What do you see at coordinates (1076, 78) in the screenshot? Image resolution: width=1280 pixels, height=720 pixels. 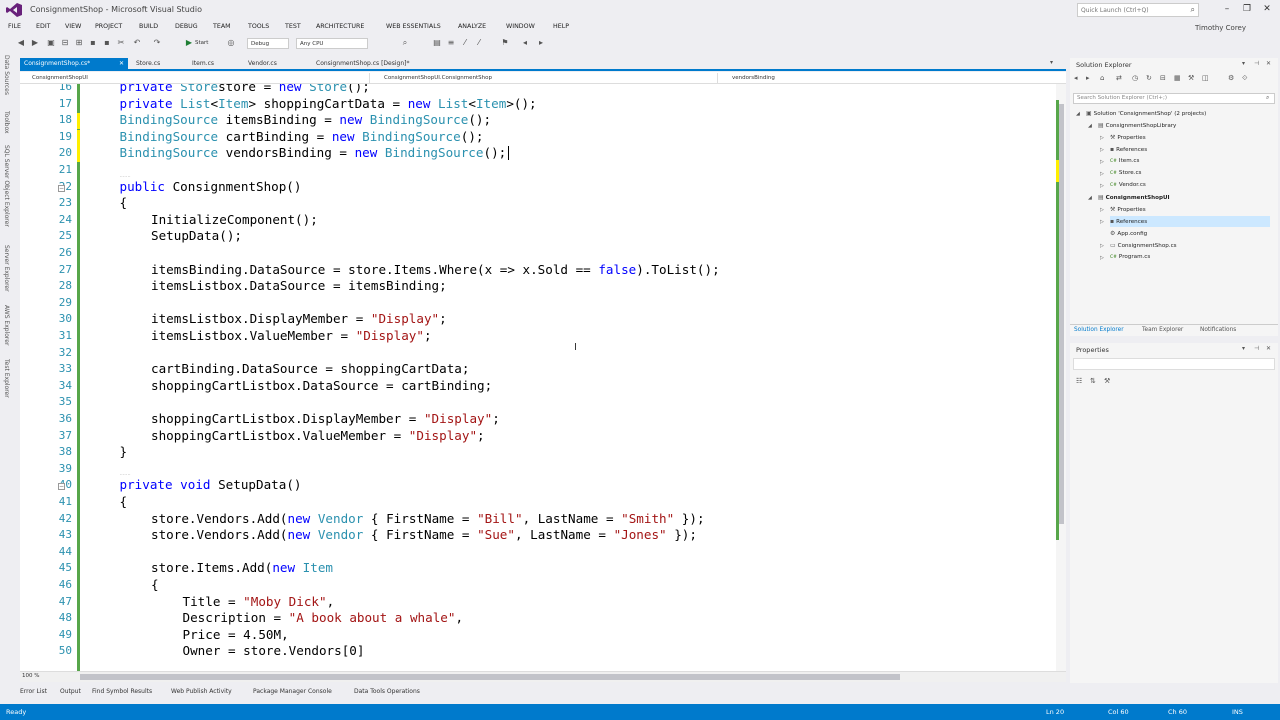 I see `se-back-icon: ◂` at bounding box center [1076, 78].